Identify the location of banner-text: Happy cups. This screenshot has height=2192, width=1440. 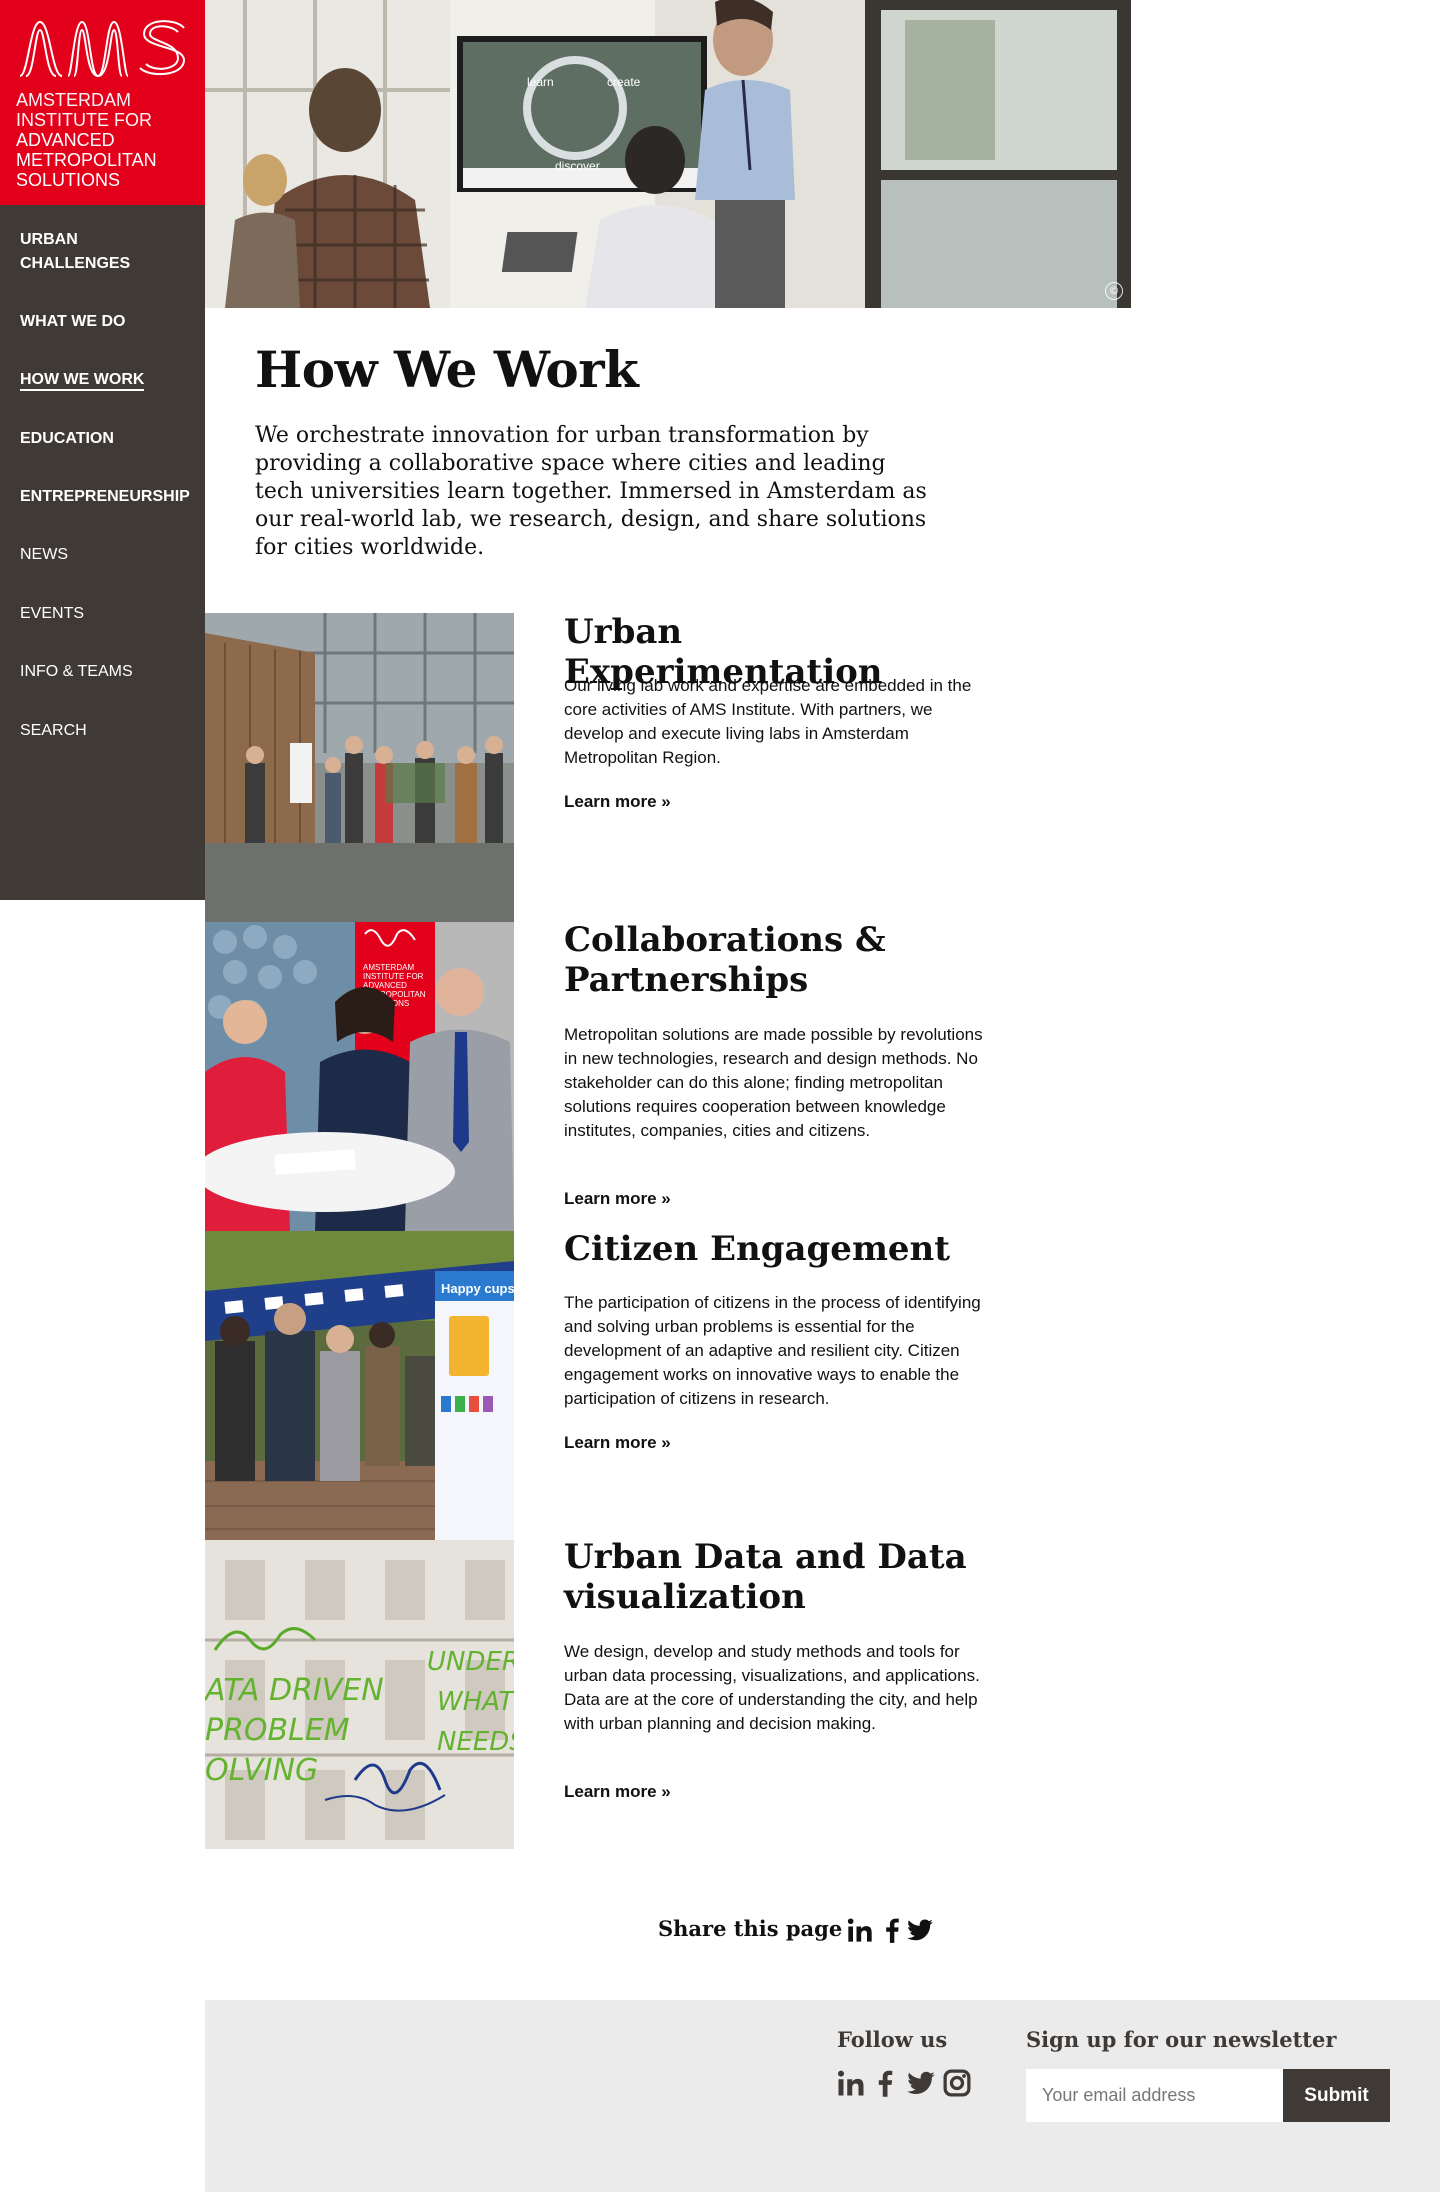
(477, 1288).